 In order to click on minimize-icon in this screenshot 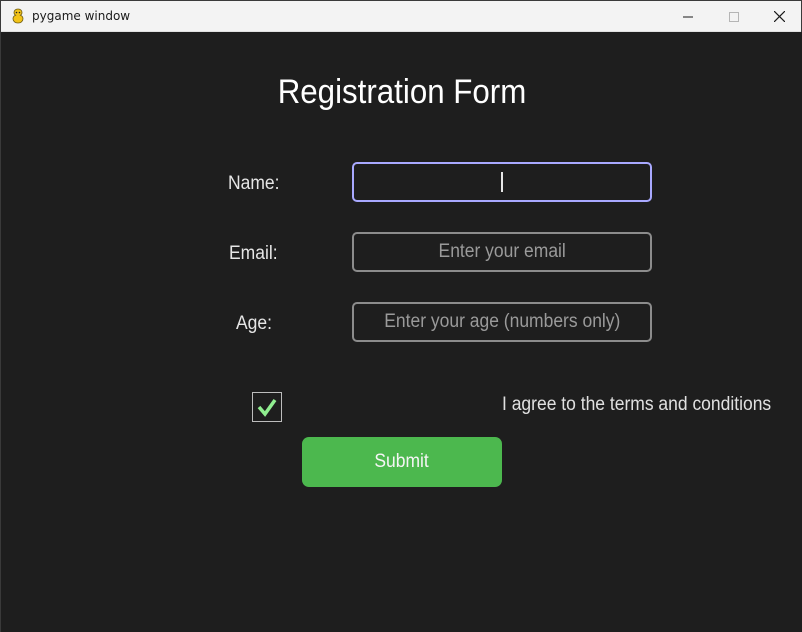, I will do `click(688, 16)`.